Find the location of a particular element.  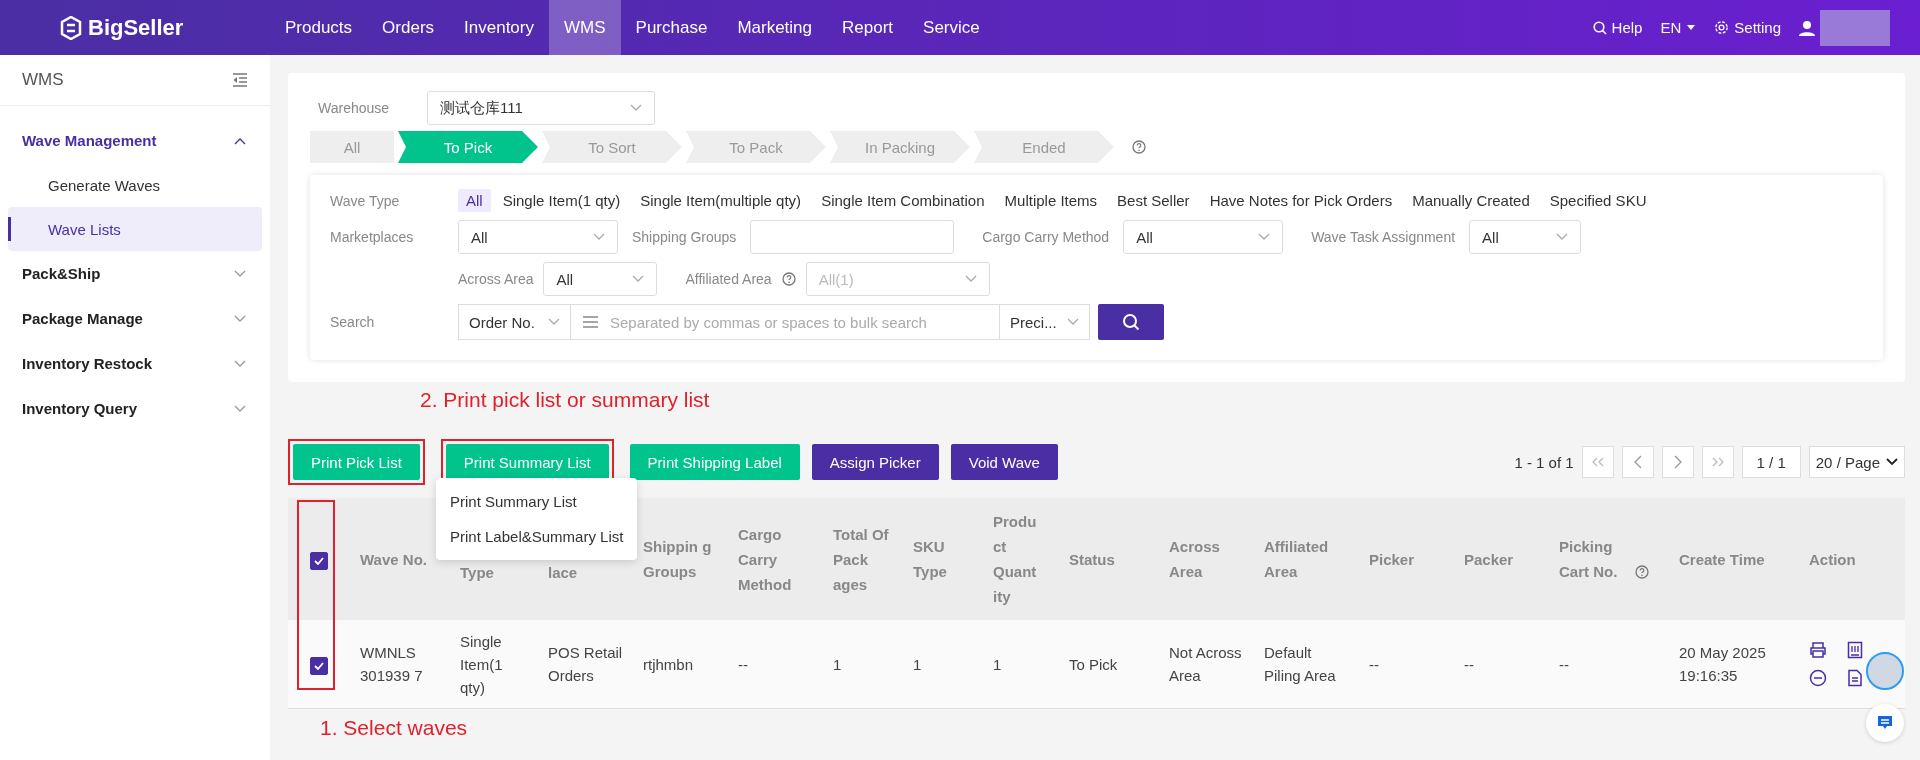

menu-item: Print Label&Summary List is located at coordinates (537, 536).